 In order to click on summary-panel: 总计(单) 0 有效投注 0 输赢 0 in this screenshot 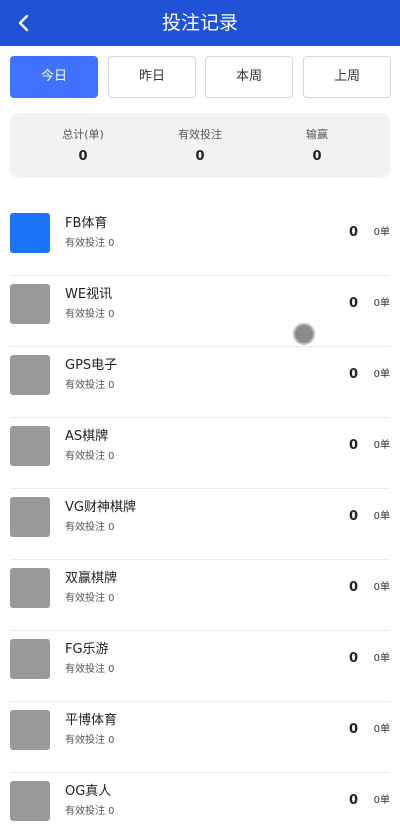, I will do `click(200, 145)`.